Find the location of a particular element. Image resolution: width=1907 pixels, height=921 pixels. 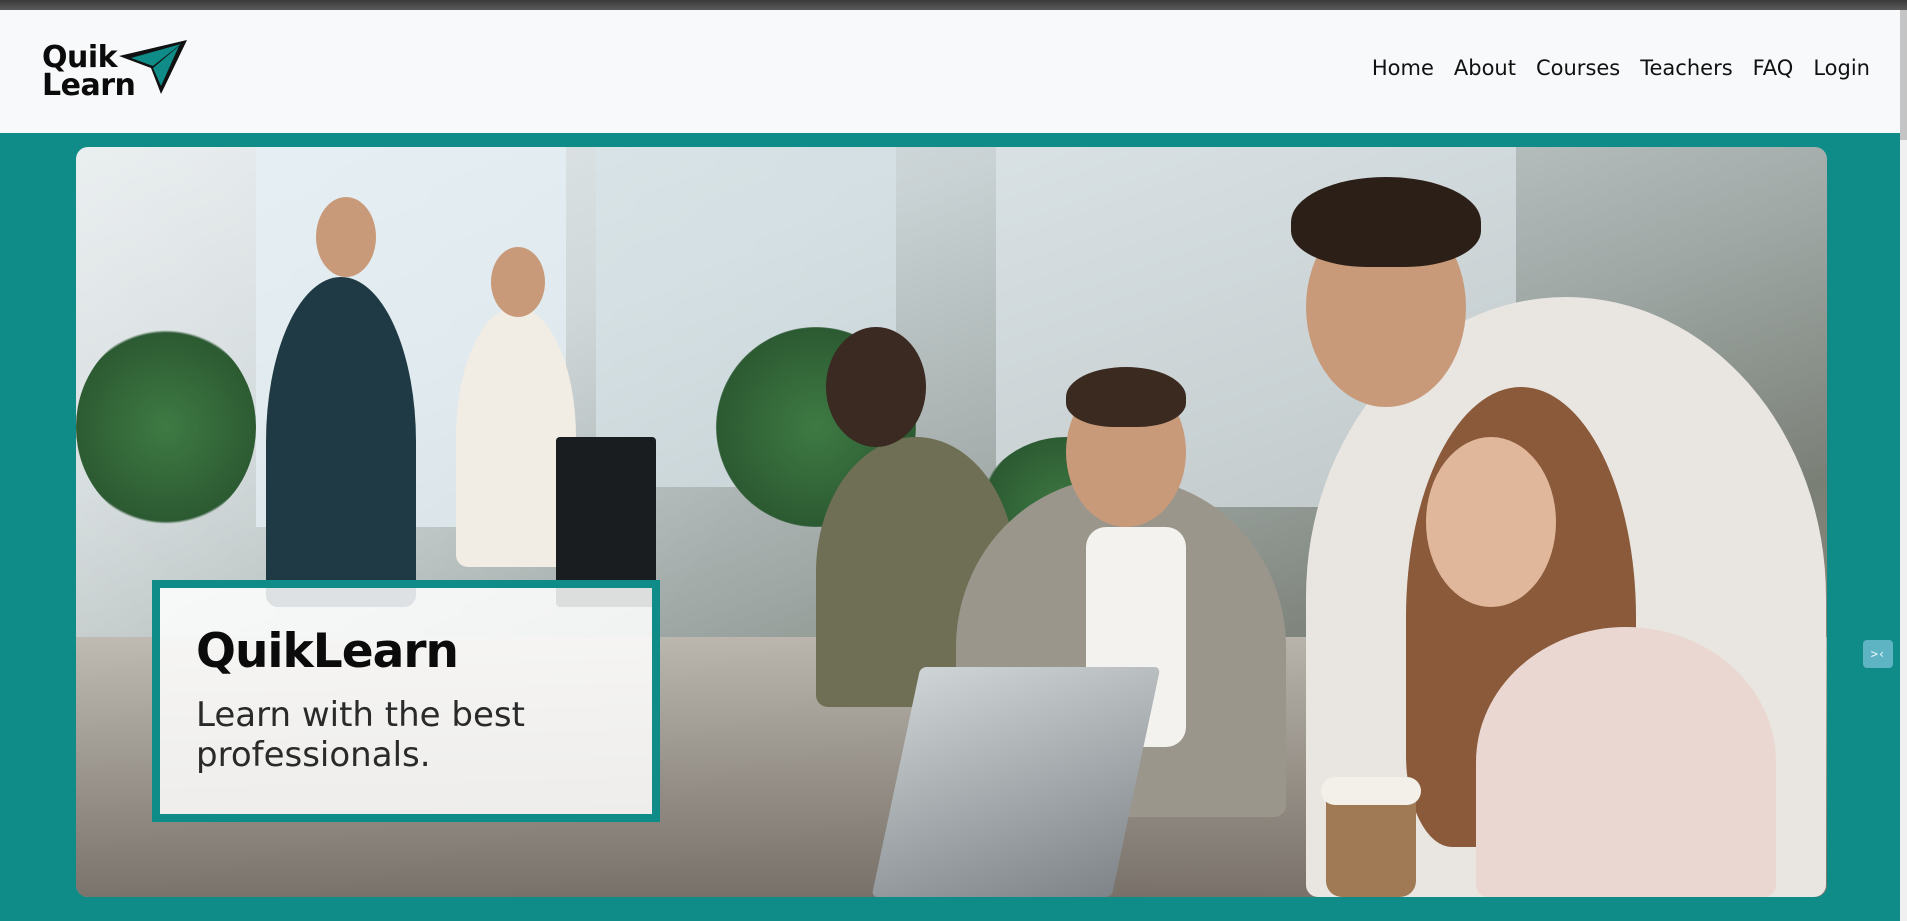

nav-about: About is located at coordinates (1485, 68).